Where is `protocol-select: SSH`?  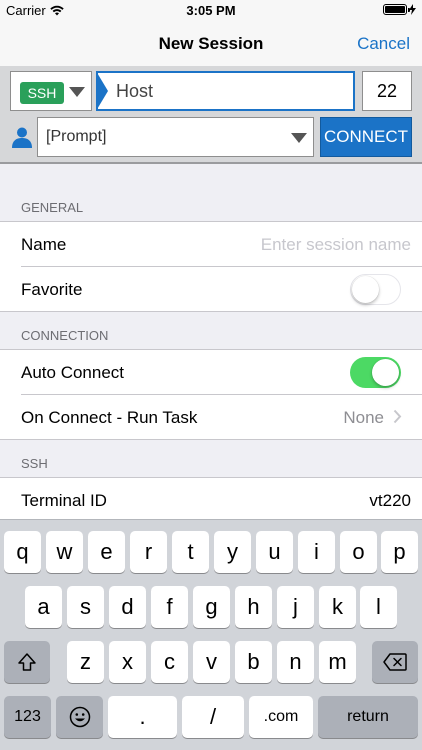
protocol-select: SSH is located at coordinates (51, 91).